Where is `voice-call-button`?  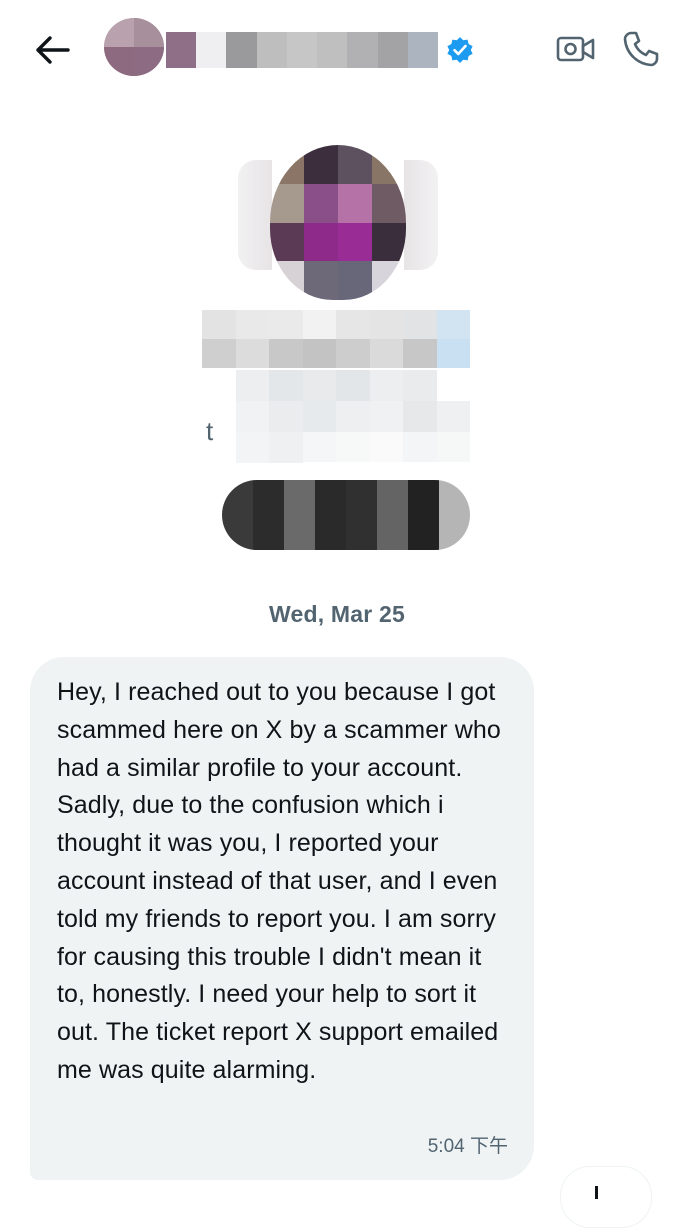 voice-call-button is located at coordinates (641, 49).